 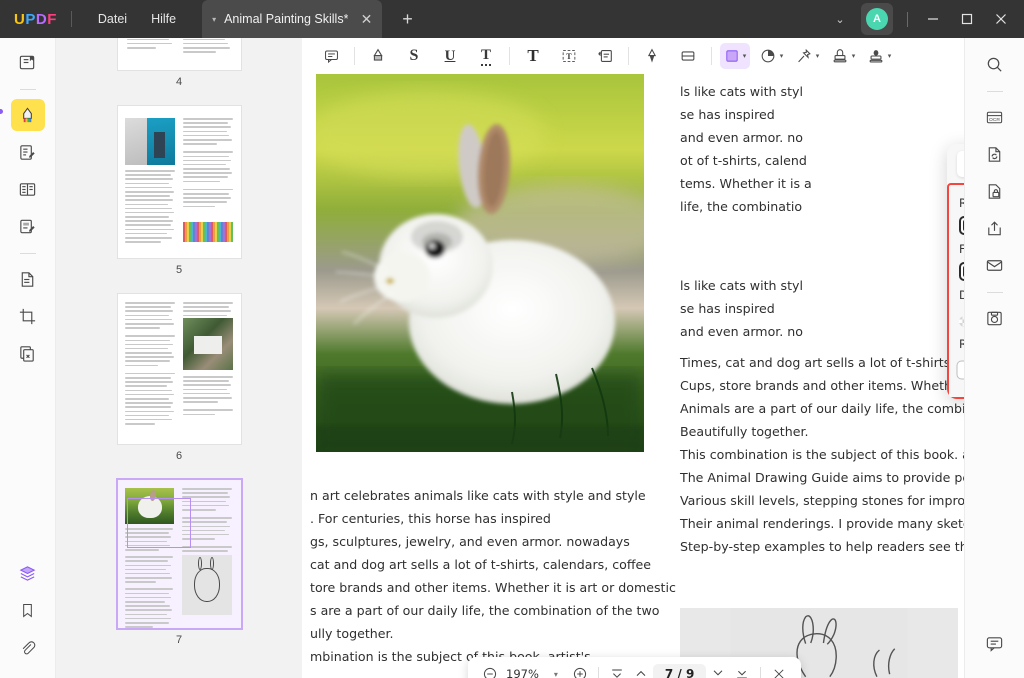 I want to click on strikethrough-icon: S, so click(x=414, y=56).